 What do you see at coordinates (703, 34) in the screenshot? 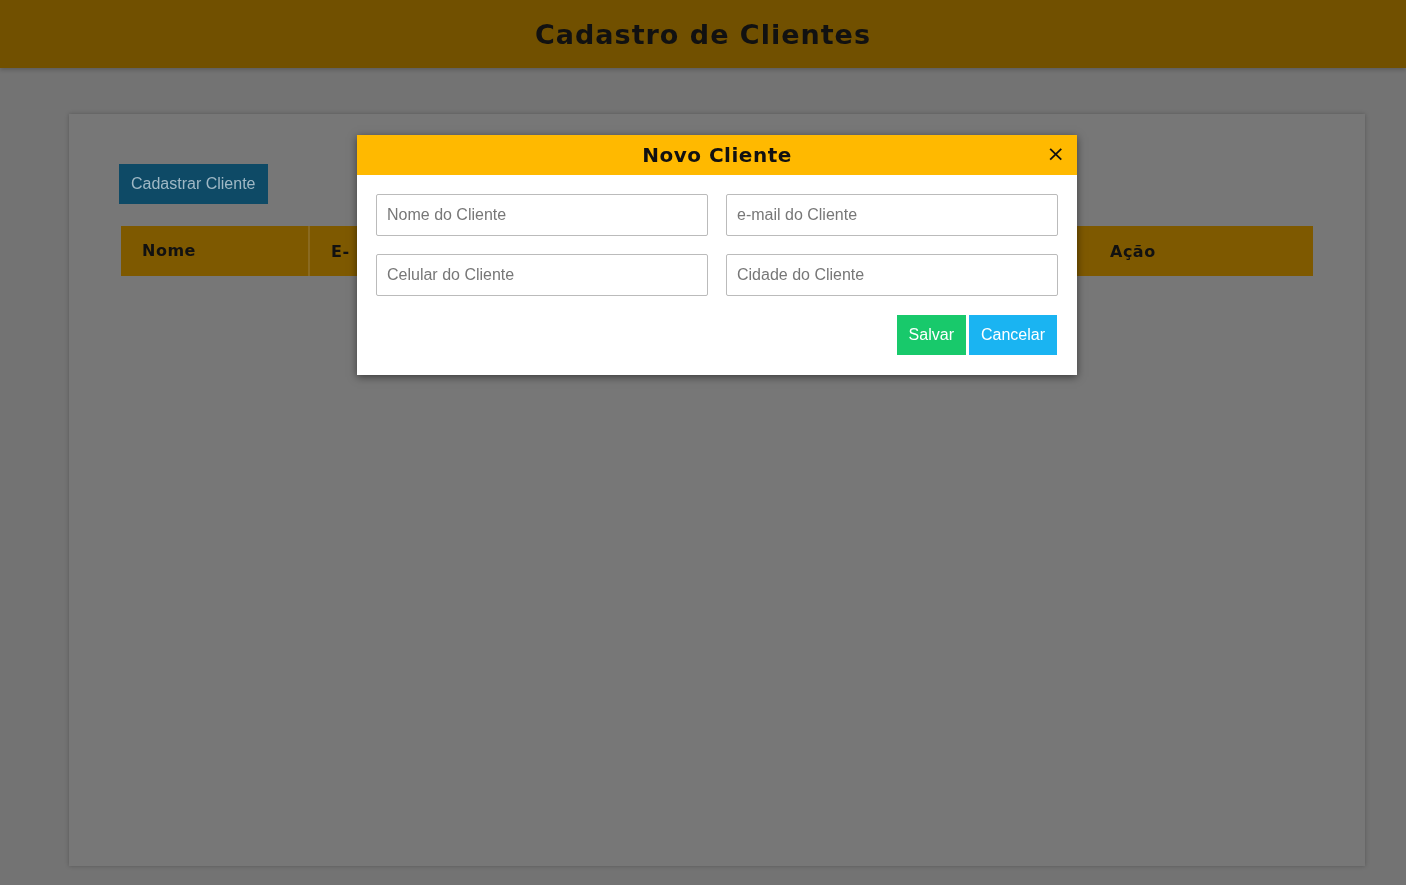
I see `page-title: Cadastro de Clientes` at bounding box center [703, 34].